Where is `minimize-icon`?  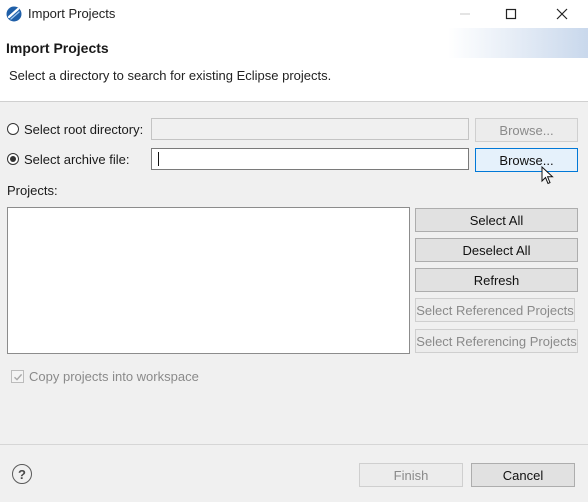
minimize-icon is located at coordinates (465, 14).